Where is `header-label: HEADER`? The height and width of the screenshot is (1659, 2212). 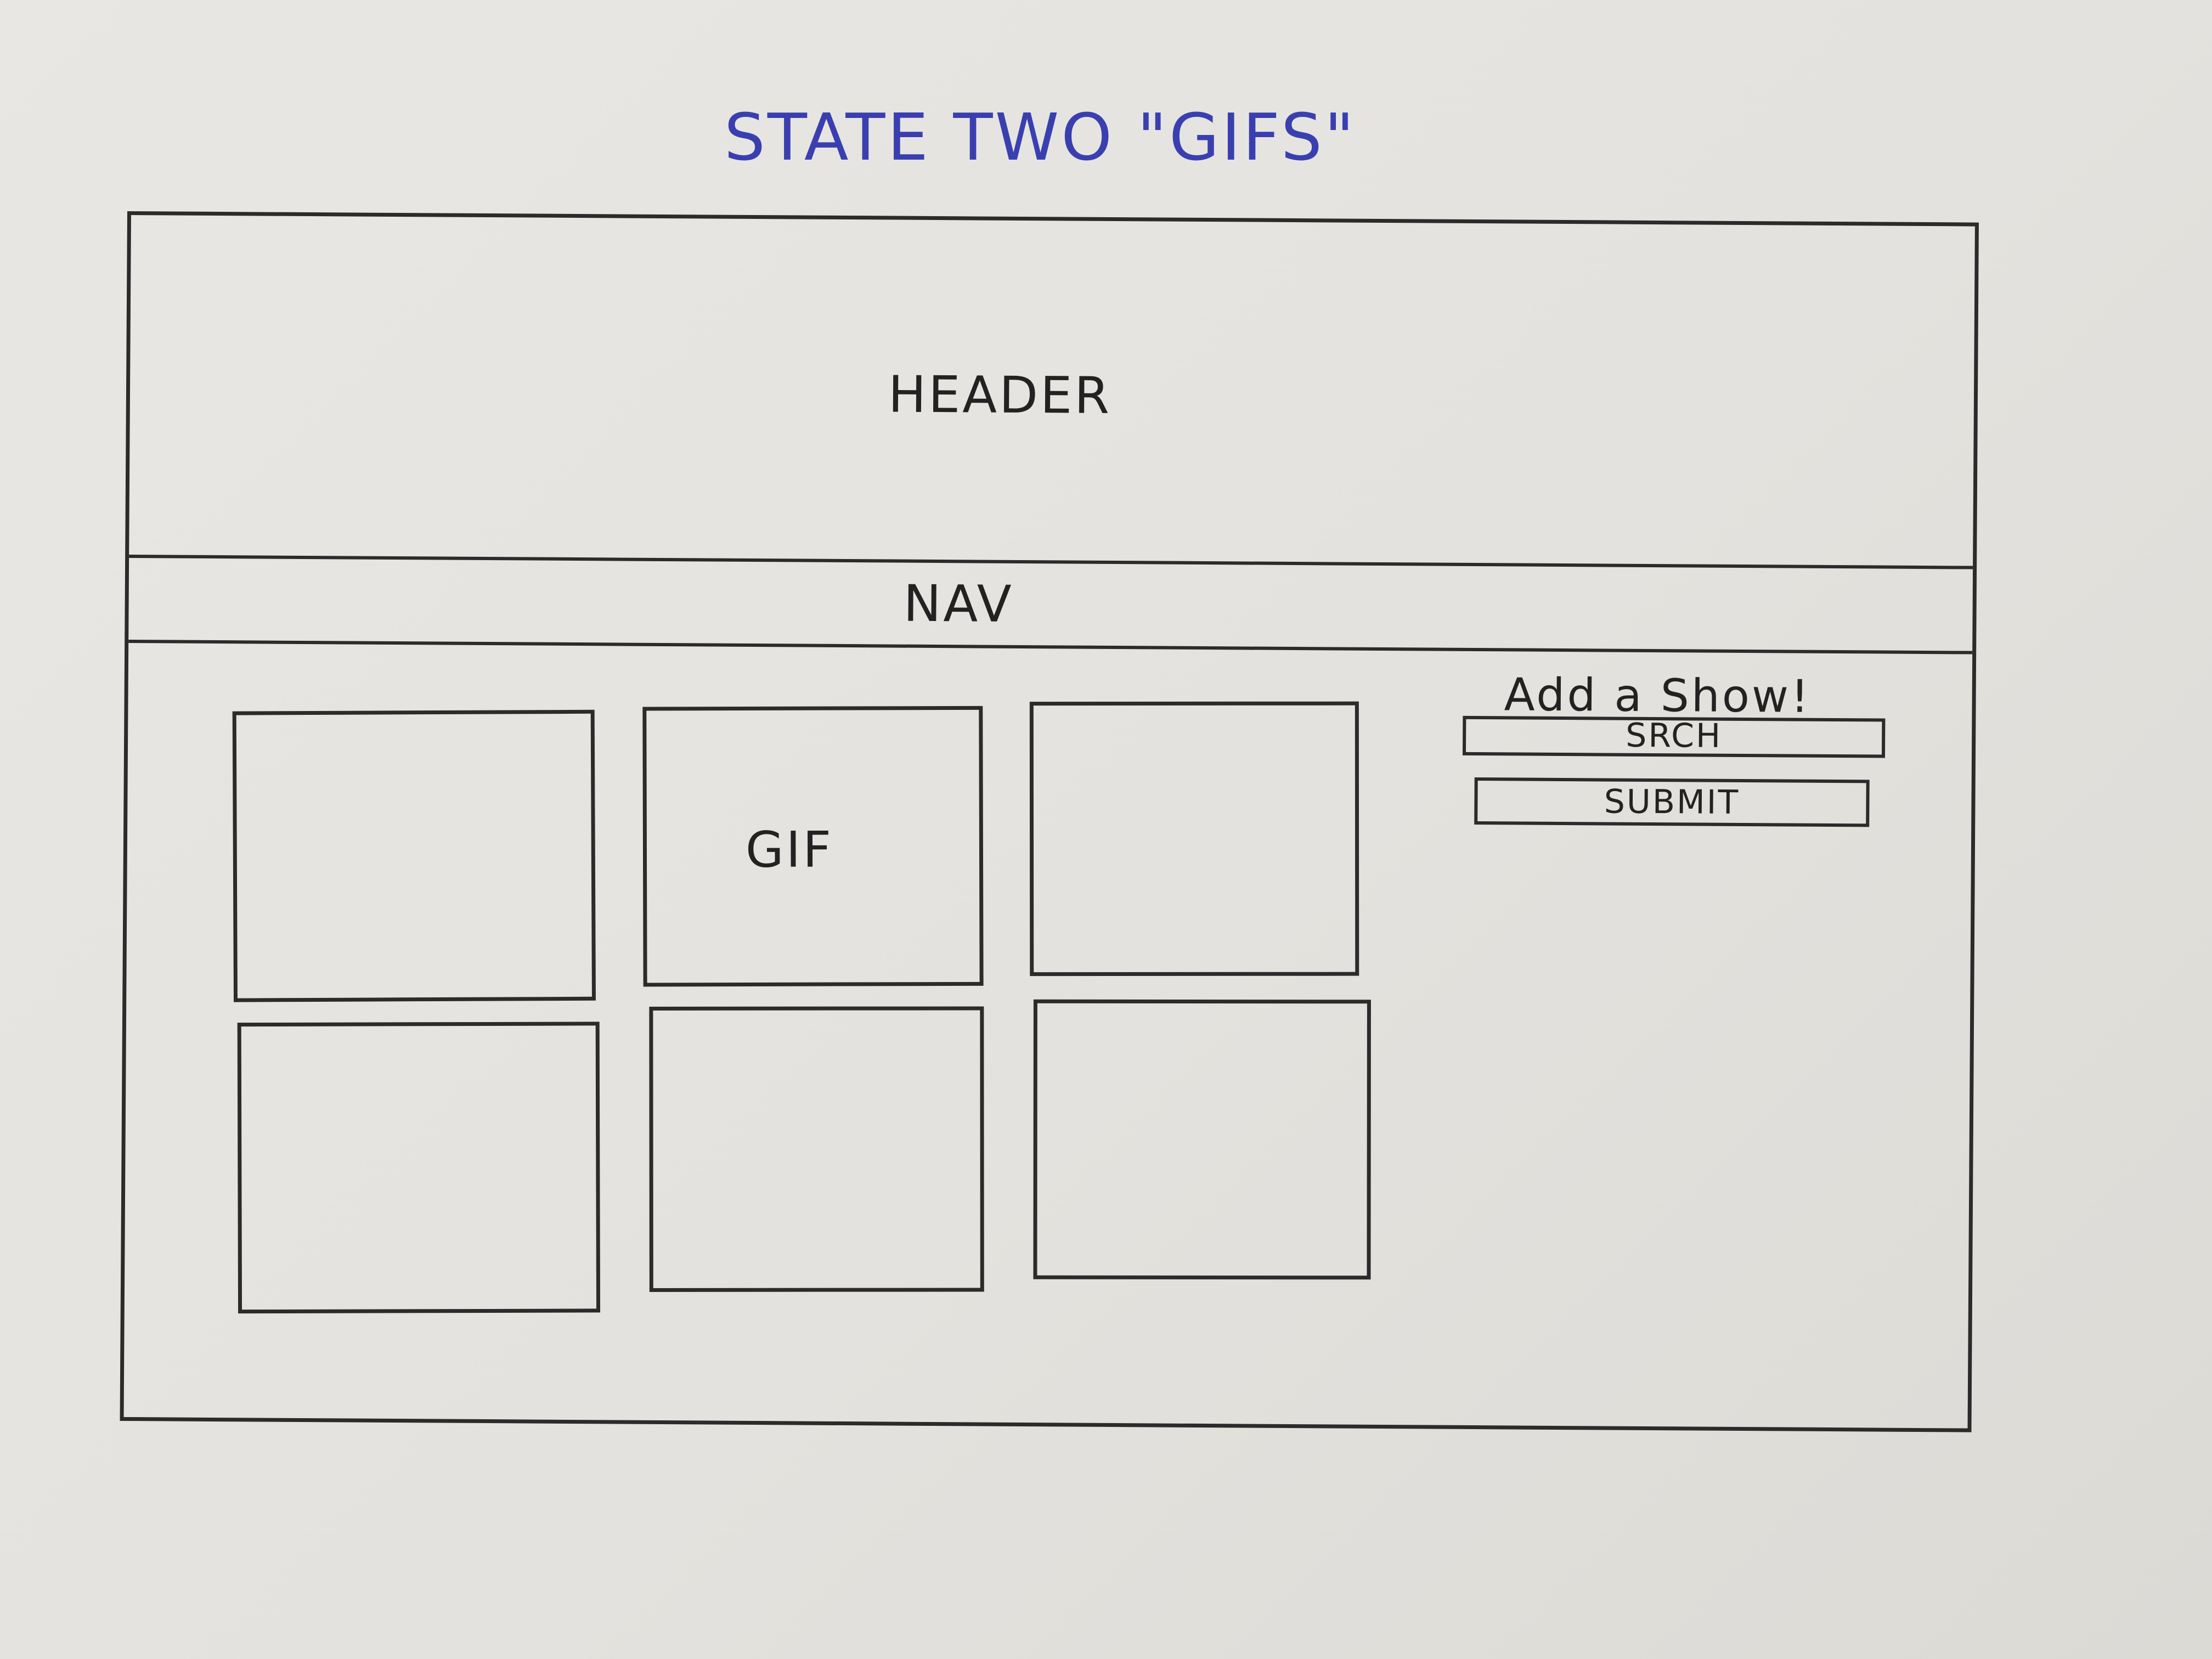
header-label: HEADER is located at coordinates (1000, 395).